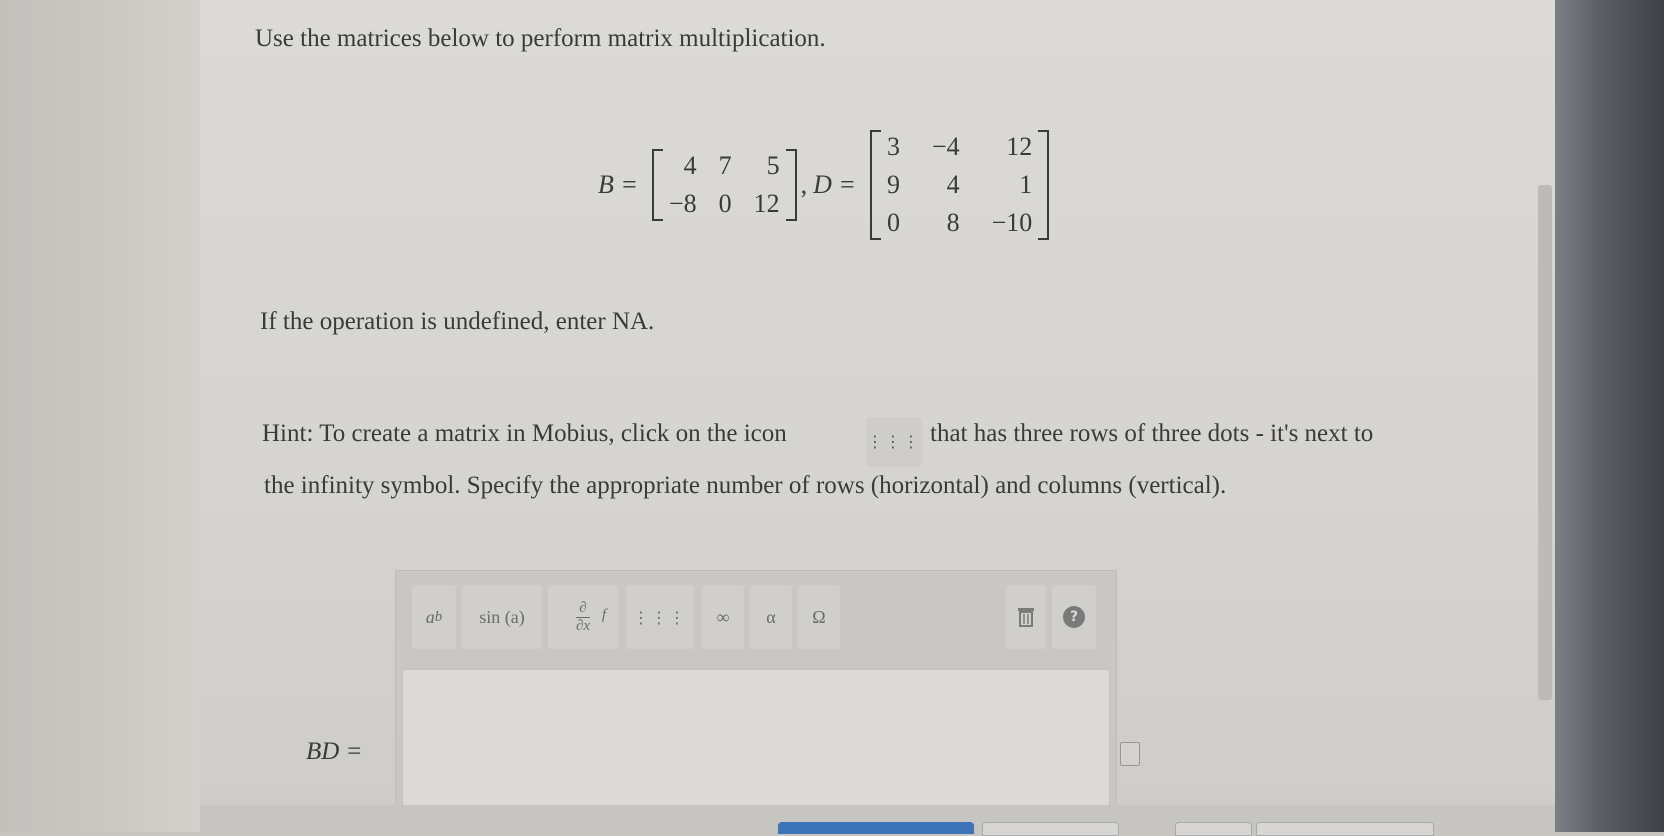  What do you see at coordinates (834, 184) in the screenshot?
I see `matrix-d-label: D =` at bounding box center [834, 184].